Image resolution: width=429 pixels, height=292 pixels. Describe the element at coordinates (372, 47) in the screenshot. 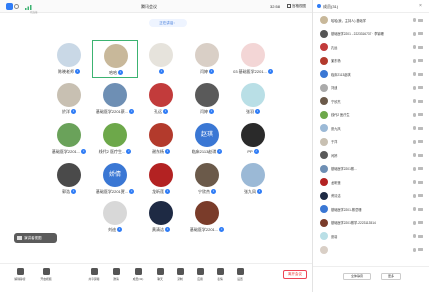

I see `member-row: 孔远` at that location.